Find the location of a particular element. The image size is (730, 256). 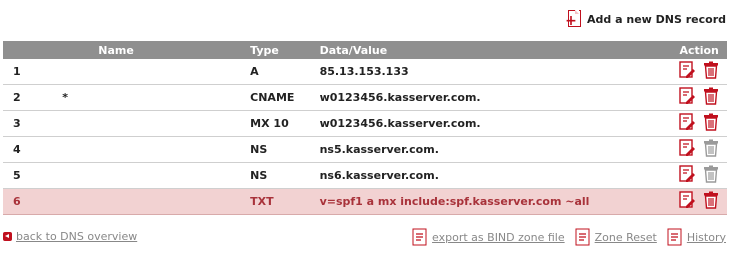

record-data: 85.13.153.133 is located at coordinates (493, 72).